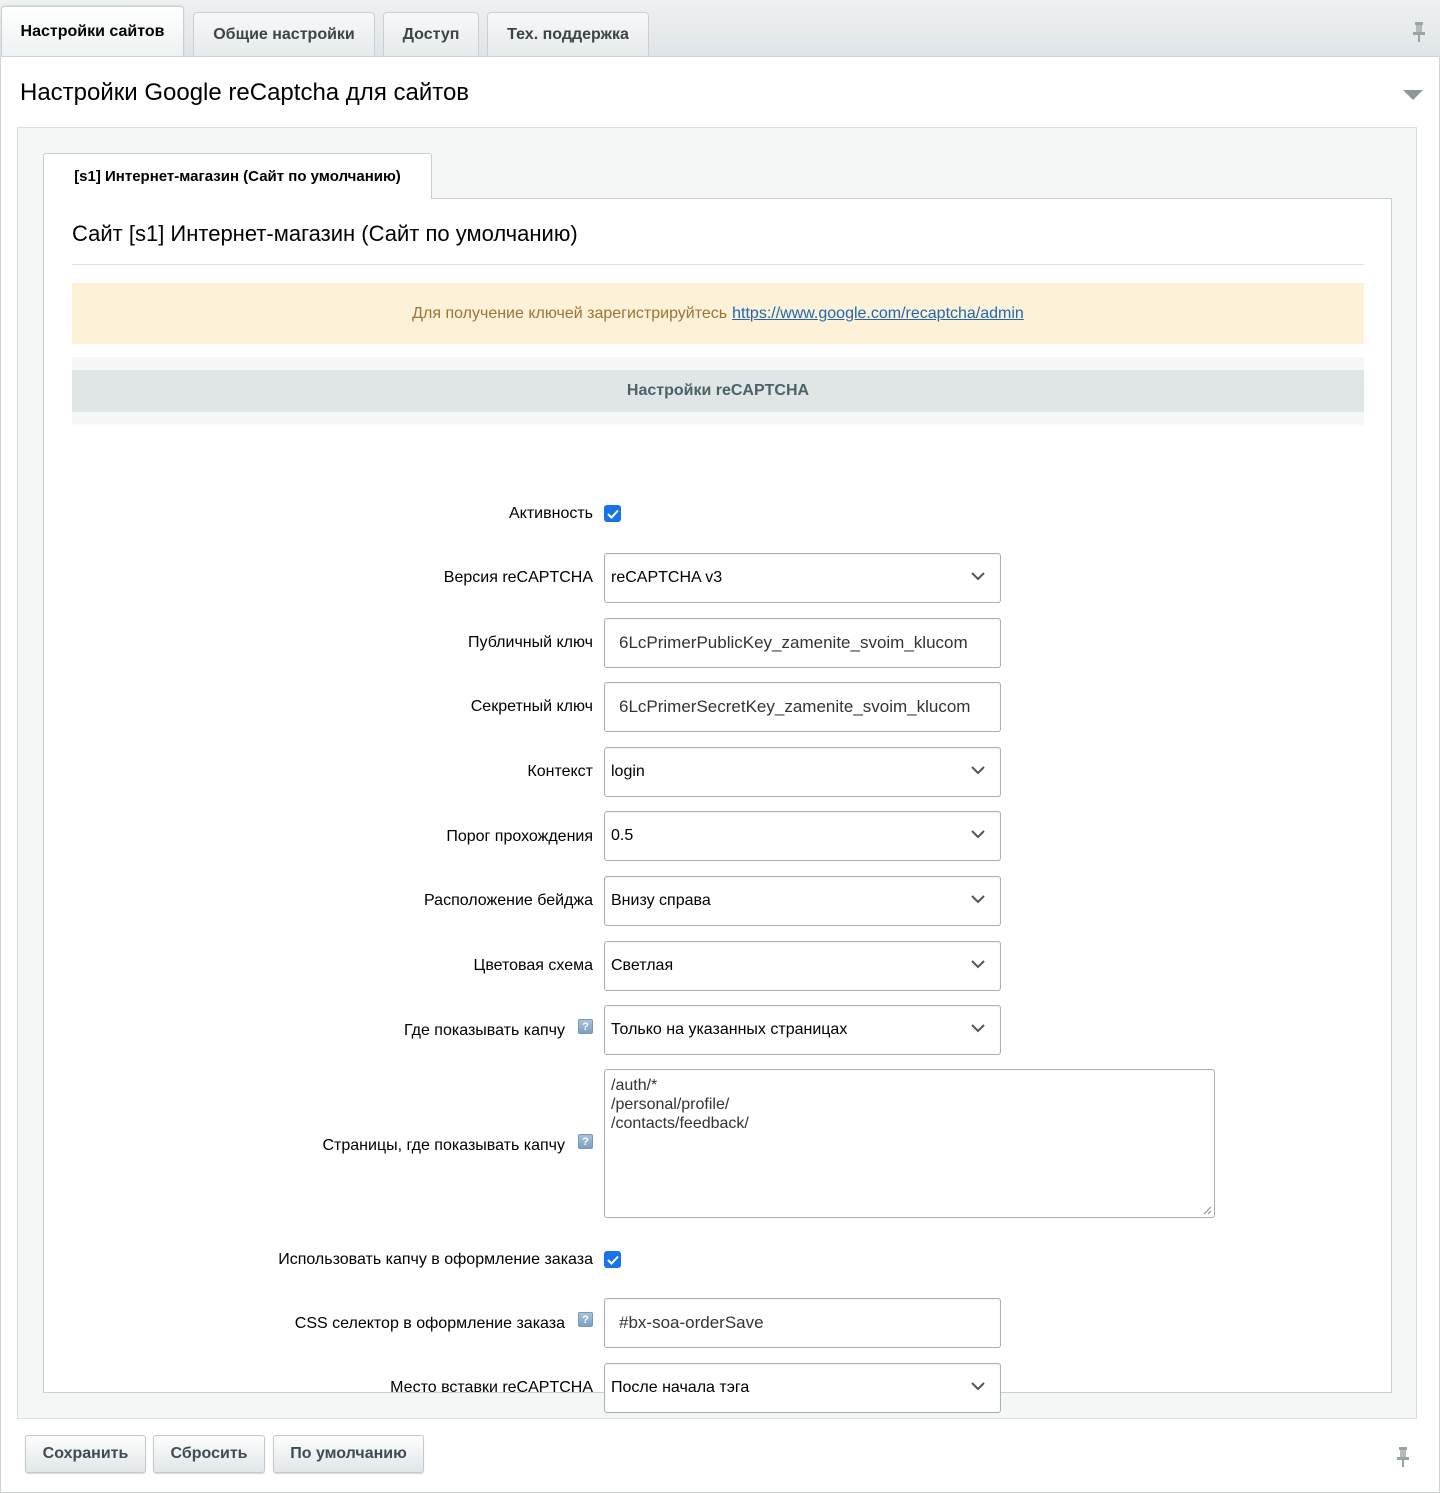 This screenshot has width=1440, height=1493. Describe the element at coordinates (802, 836) in the screenshot. I see `threshold-select: 0.5` at that location.